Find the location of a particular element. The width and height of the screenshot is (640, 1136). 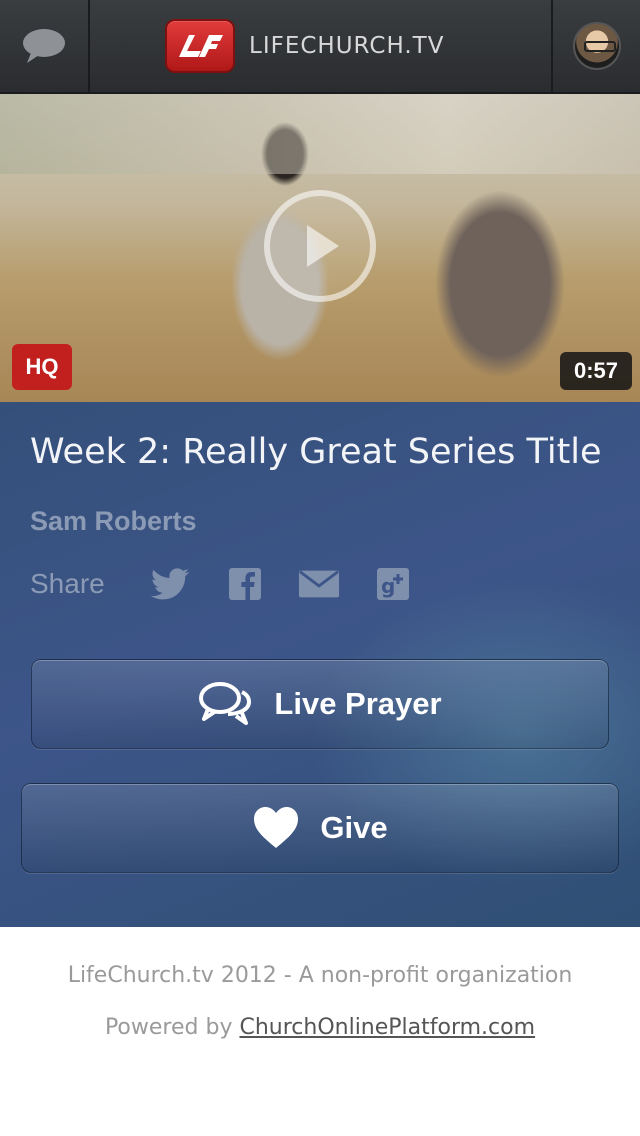

share-label: Share is located at coordinates (67, 583).